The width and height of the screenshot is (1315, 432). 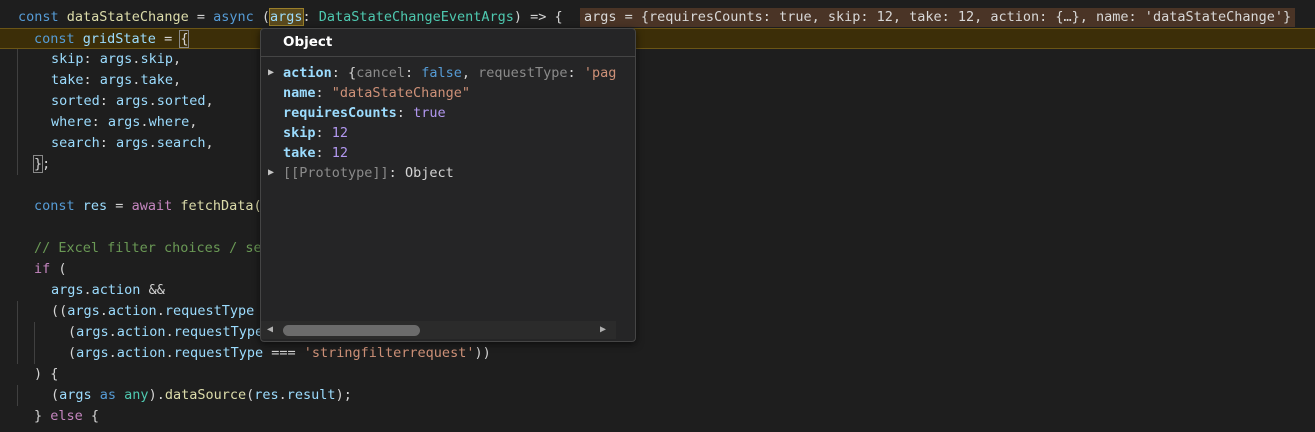 What do you see at coordinates (657, 206) in the screenshot?
I see `code-line: const res = await fetchData(` at bounding box center [657, 206].